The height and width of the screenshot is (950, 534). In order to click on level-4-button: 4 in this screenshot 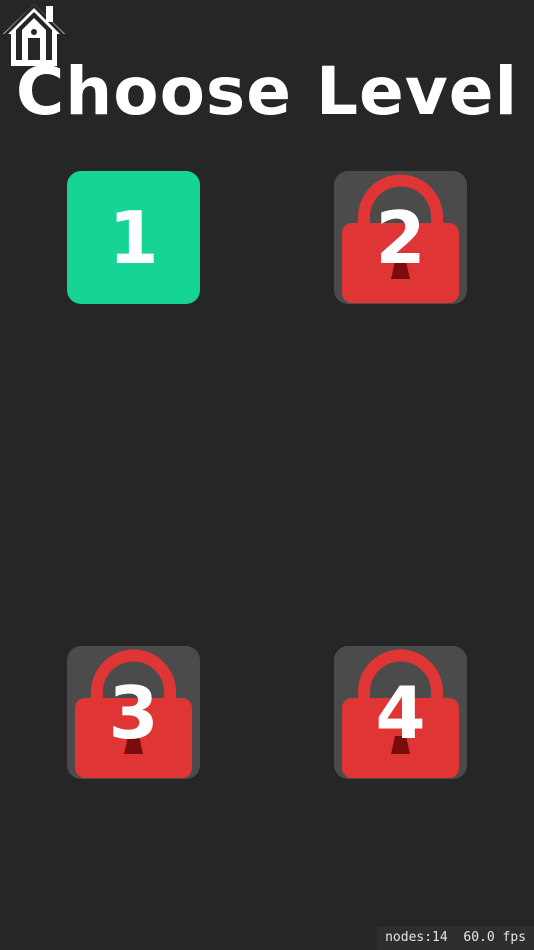, I will do `click(400, 712)`.